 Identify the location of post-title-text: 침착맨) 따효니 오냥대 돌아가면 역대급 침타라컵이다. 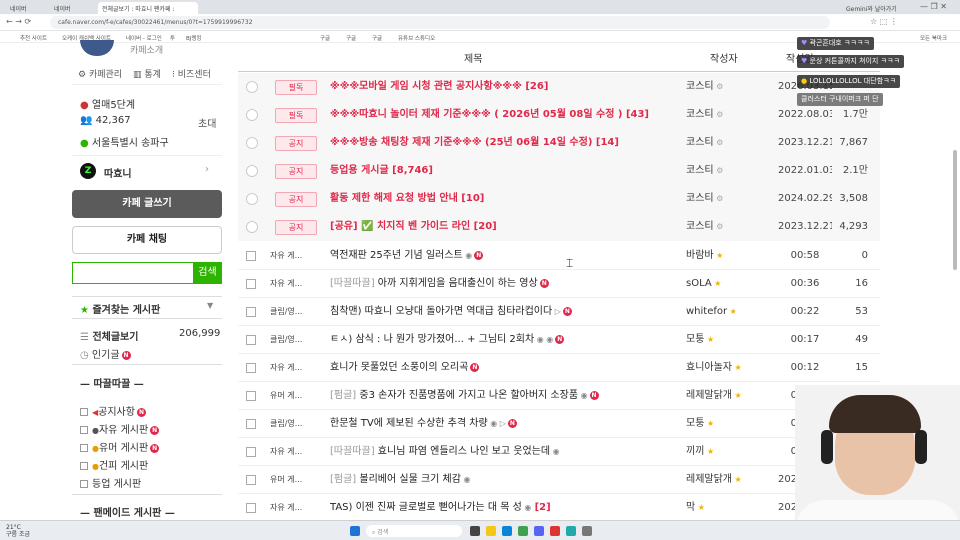
(441, 311).